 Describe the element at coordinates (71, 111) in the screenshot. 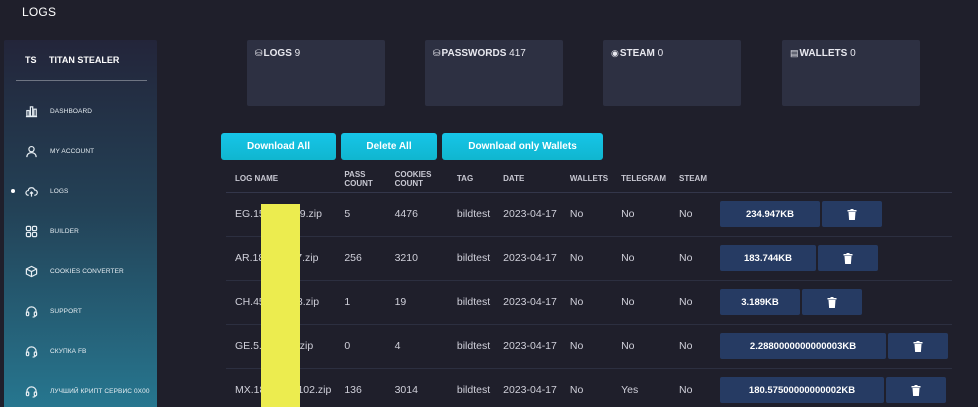

I see `sidebar-item-label: DASHBOARD` at that location.